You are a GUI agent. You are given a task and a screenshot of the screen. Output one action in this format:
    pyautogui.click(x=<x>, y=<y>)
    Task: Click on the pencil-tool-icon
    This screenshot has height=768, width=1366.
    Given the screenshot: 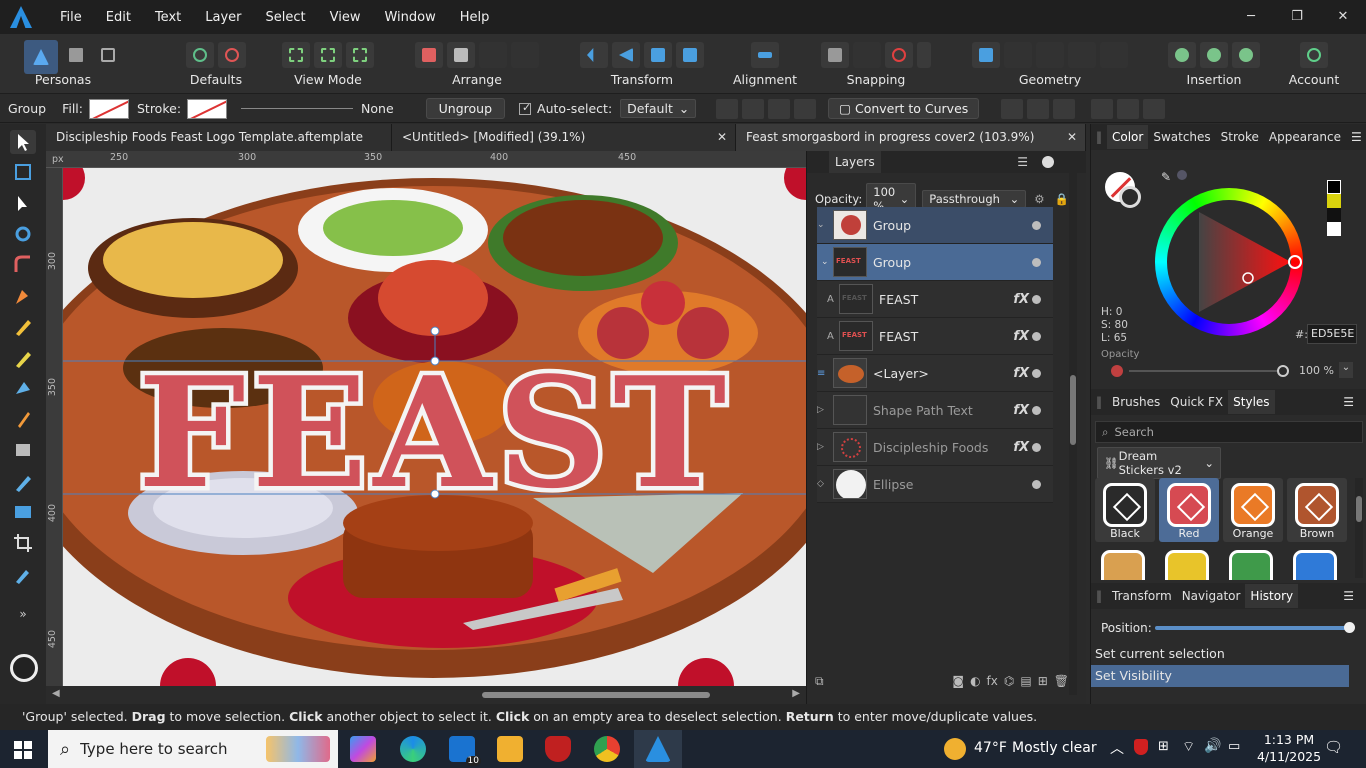 What is the action you would take?
    pyautogui.click(x=23, y=326)
    